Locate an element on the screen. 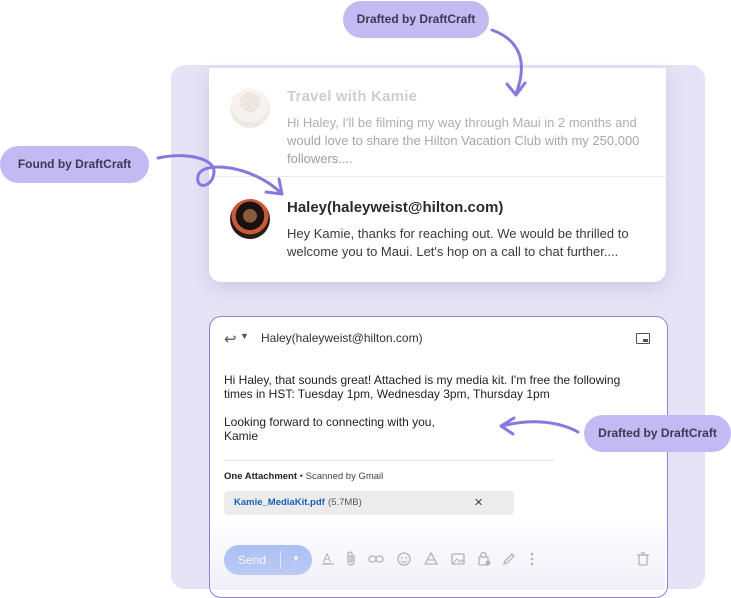  arrow-drafted-right is located at coordinates (540, 427).